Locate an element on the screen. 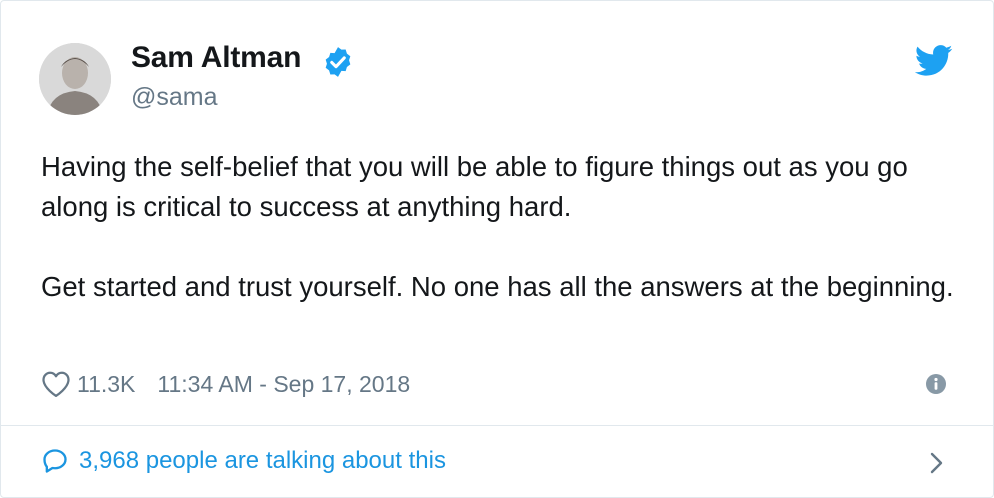  conversation-link: 3,968 people are talking about this is located at coordinates (243, 461).